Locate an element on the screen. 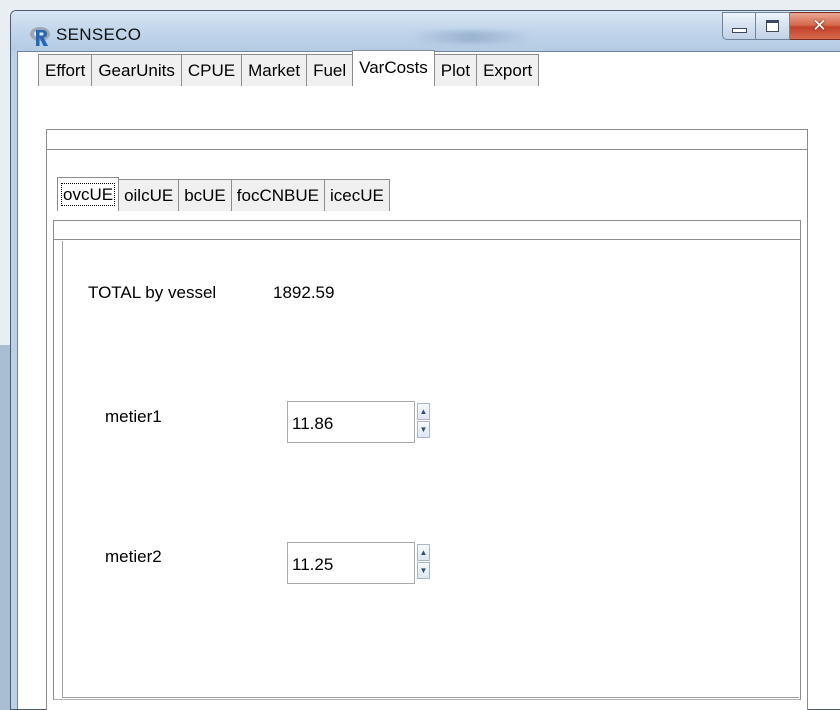  sub-tab-bar: ovcUE oilcUE bcUE focCNBUE icecUE is located at coordinates (223, 194).